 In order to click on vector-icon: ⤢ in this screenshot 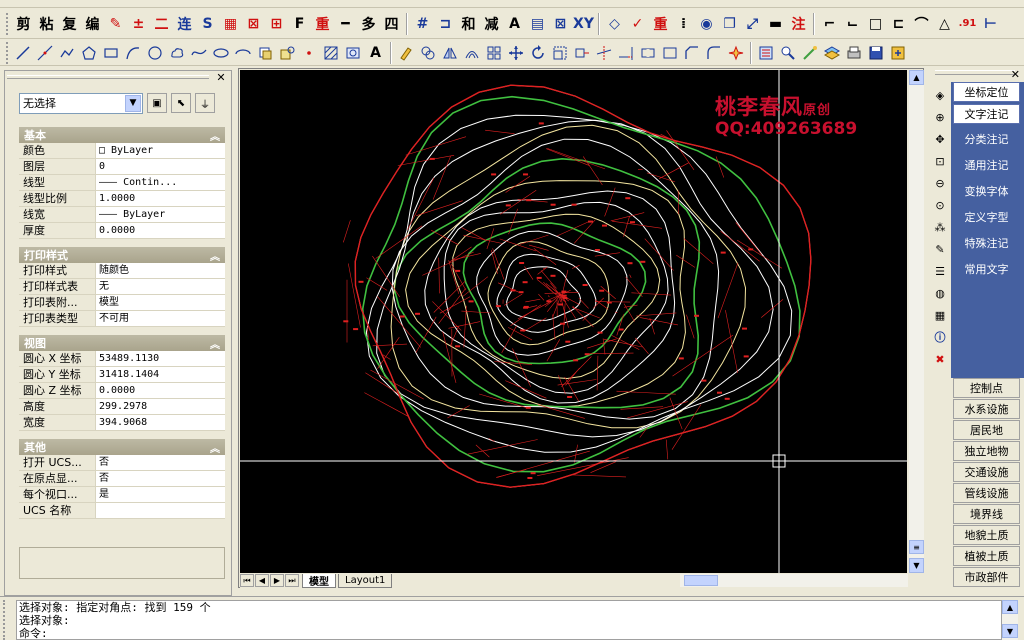, I will do `click(752, 24)`.